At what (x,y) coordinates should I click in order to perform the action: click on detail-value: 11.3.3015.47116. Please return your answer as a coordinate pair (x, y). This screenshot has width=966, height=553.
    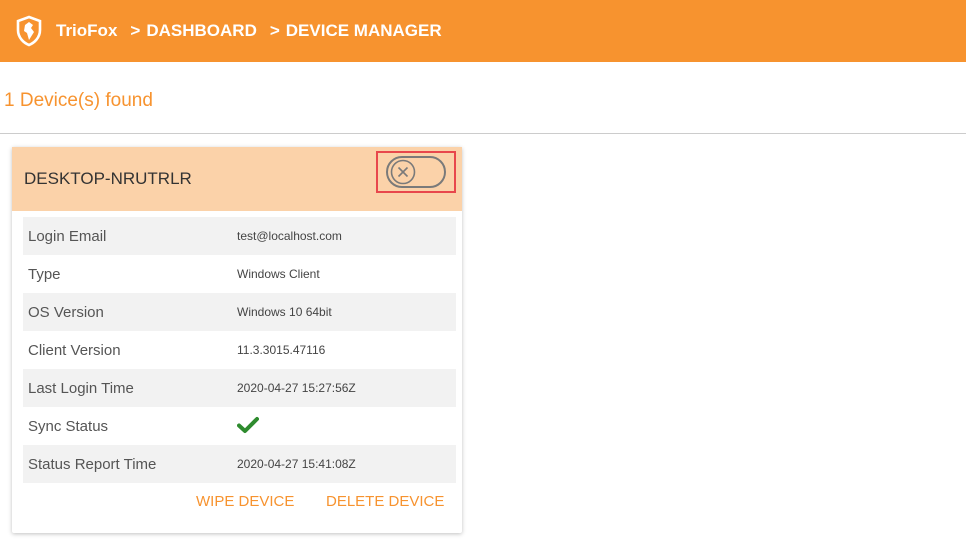
    Looking at the image, I should click on (281, 350).